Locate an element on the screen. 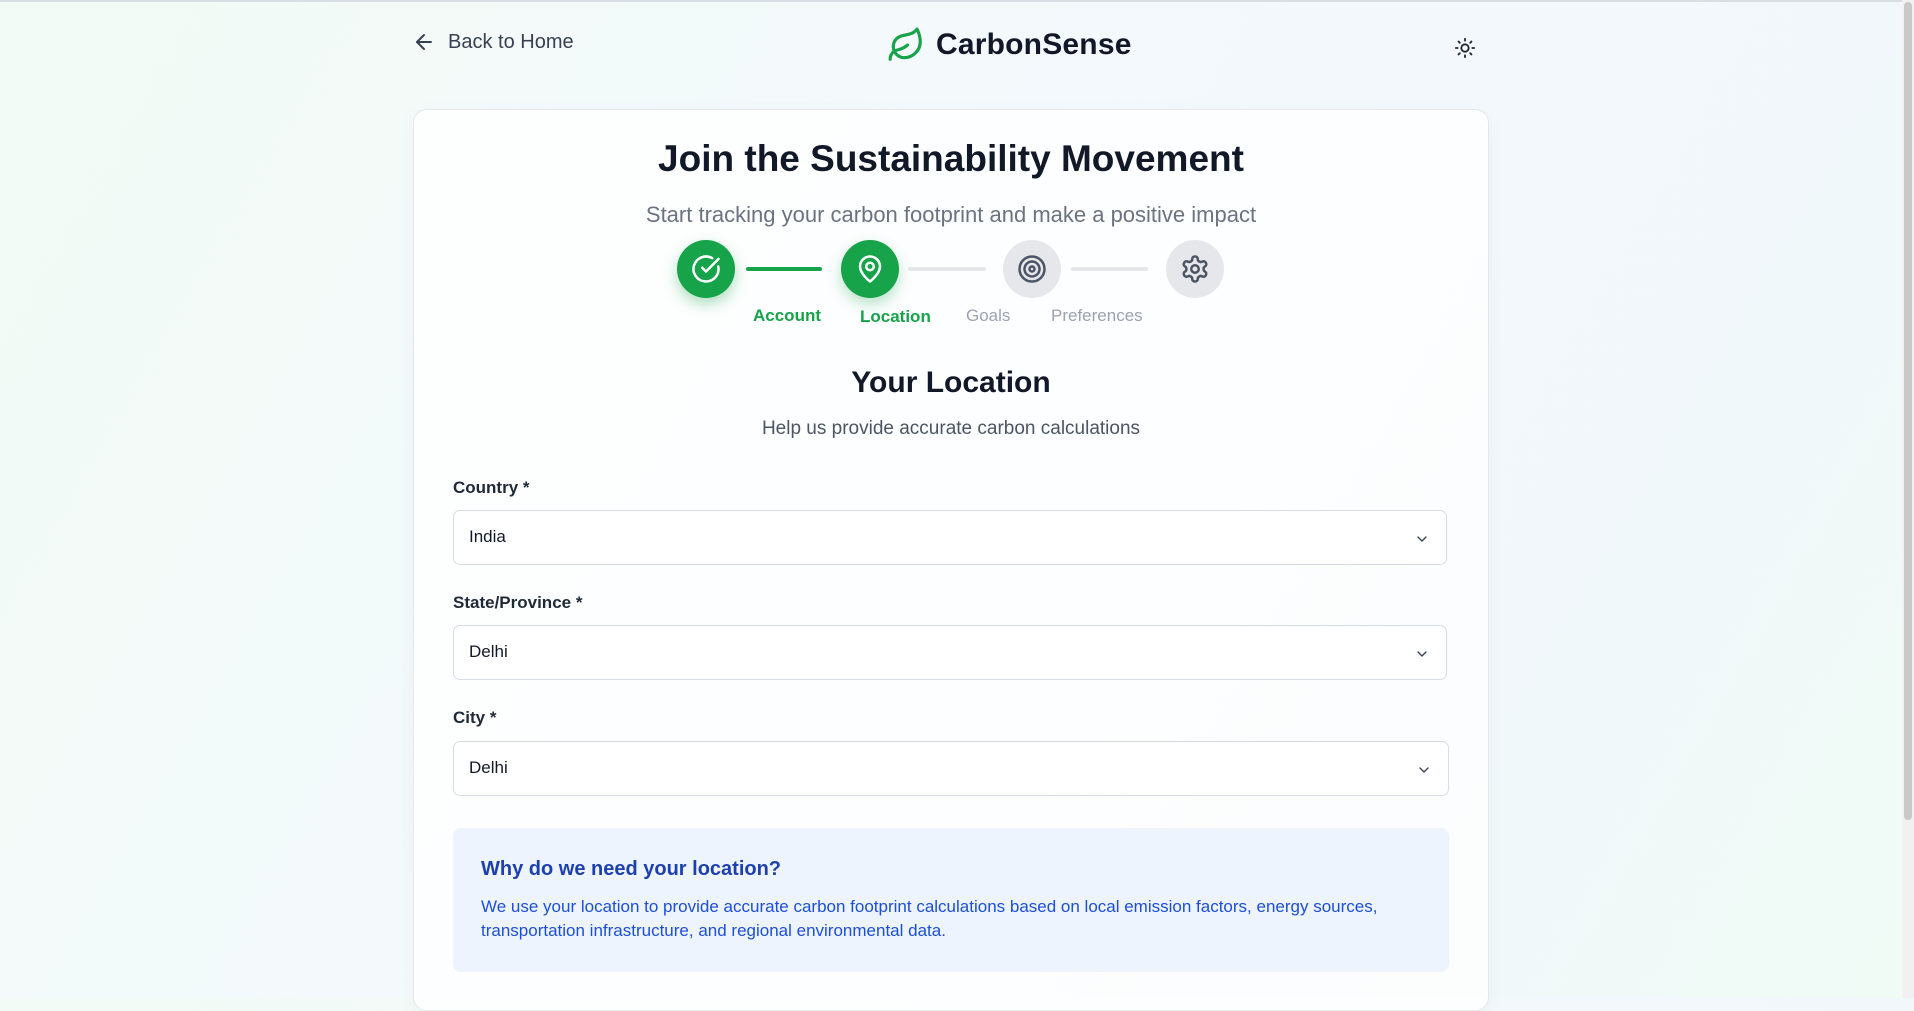  info-title: Why do we need your location? is located at coordinates (631, 869).